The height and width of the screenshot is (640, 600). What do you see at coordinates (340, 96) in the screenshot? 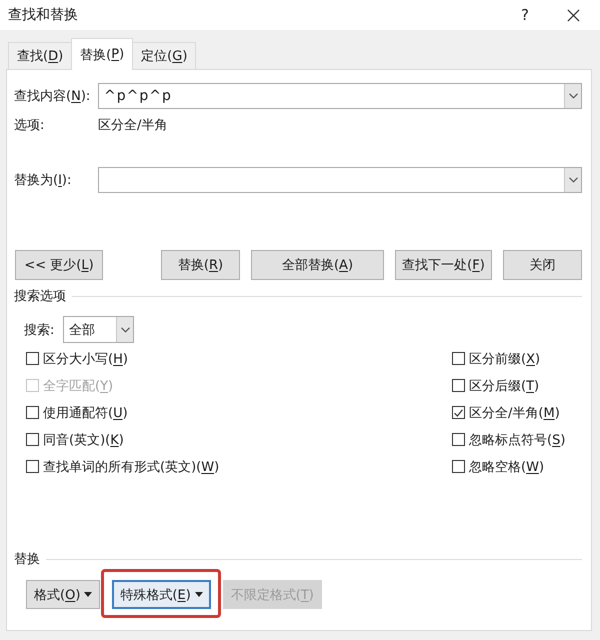
I see `find-combo-box: ^p^p^p` at bounding box center [340, 96].